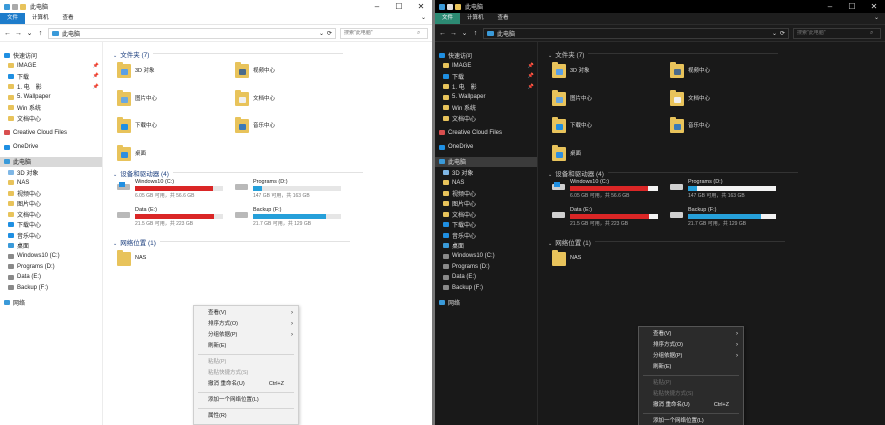  What do you see at coordinates (691, 345) in the screenshot?
I see `menu-item-sort-by: 排序方式(O) ›` at bounding box center [691, 345].